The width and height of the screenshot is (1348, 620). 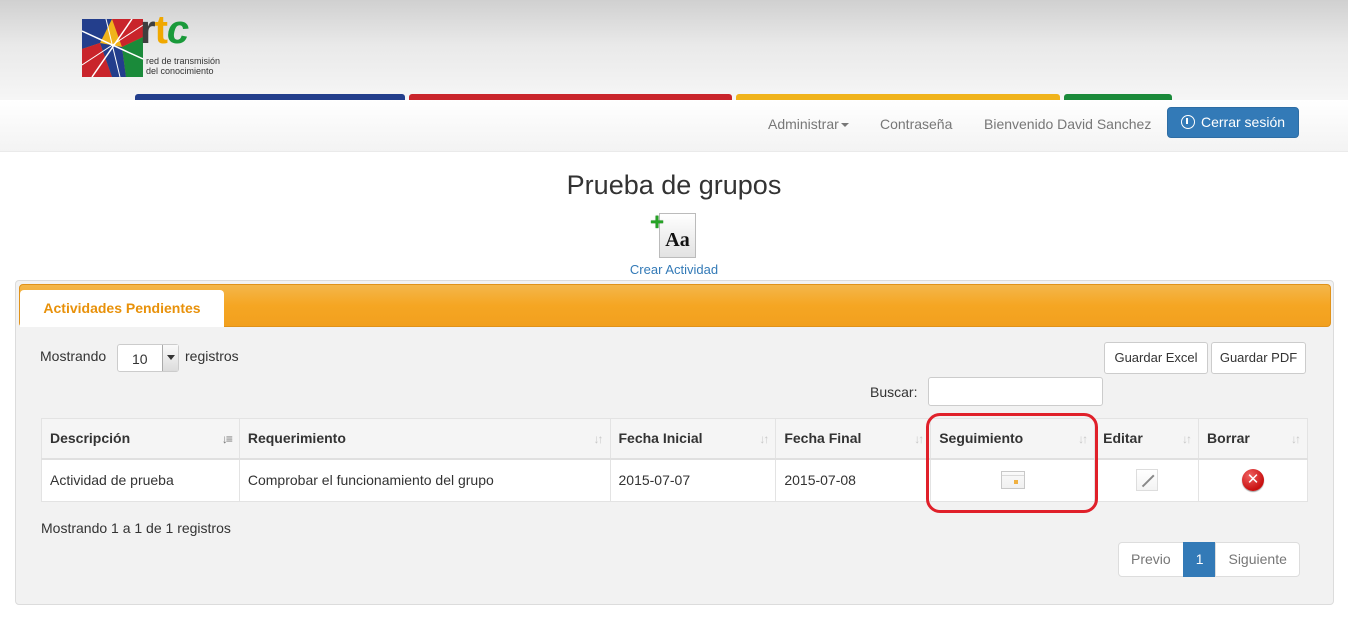 What do you see at coordinates (853, 439) in the screenshot?
I see `column-header-fecha-final: Fecha Final ↓↑` at bounding box center [853, 439].